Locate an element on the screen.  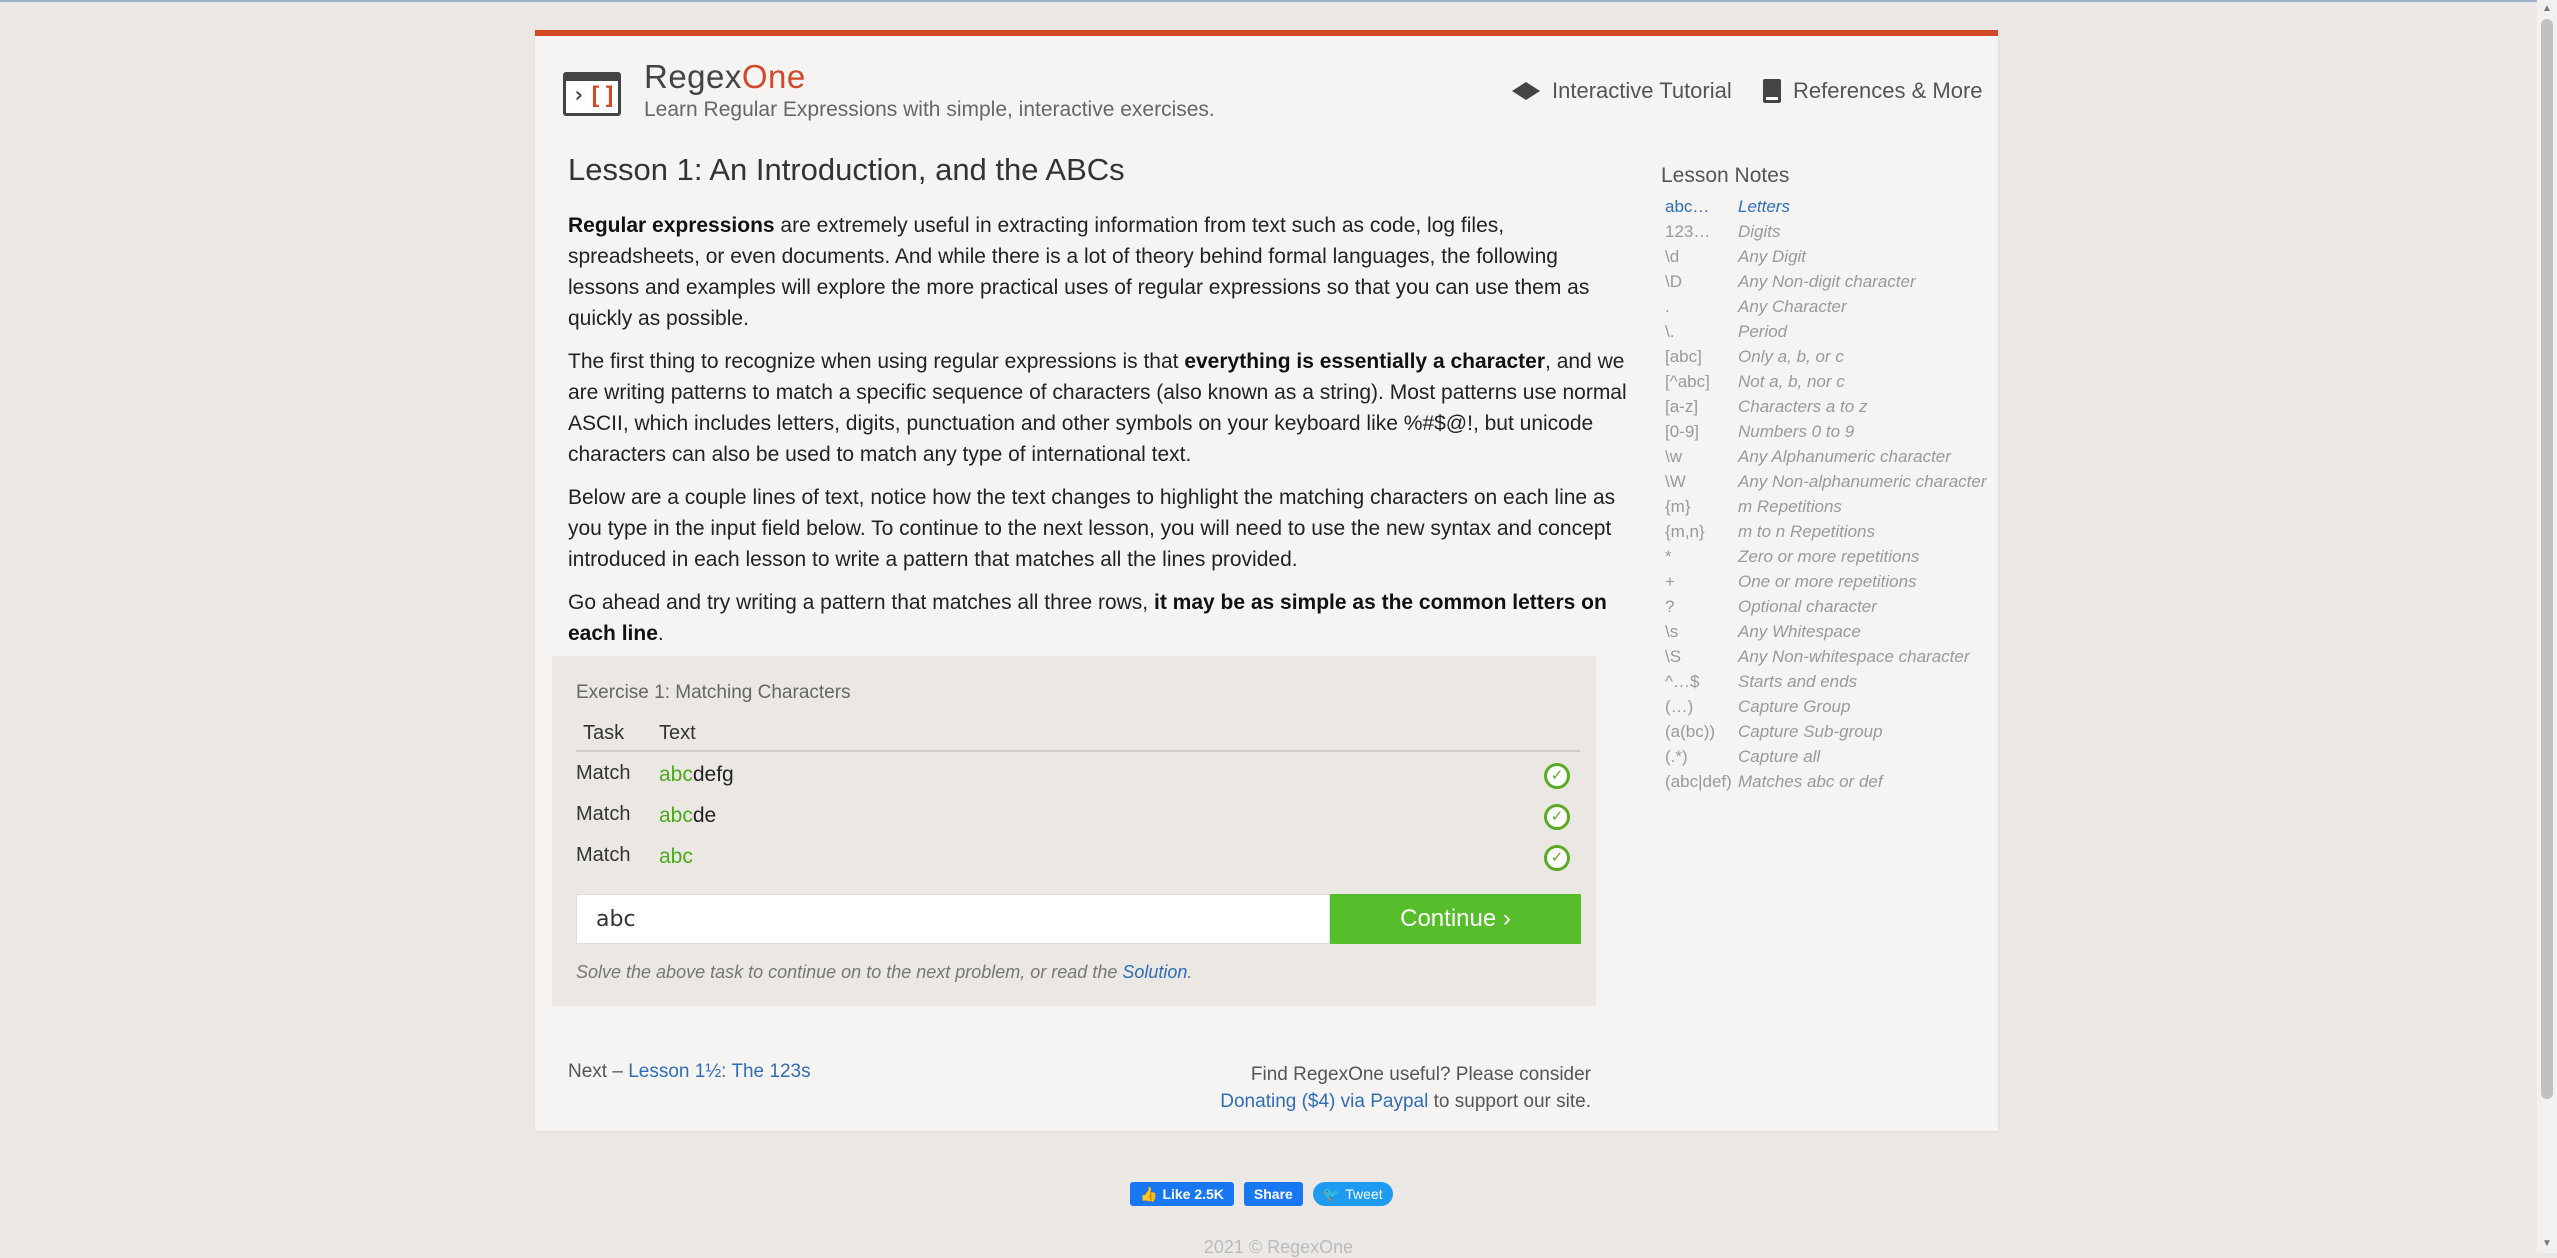
note-description: Numbers 0 to 9 is located at coordinates (1796, 431).